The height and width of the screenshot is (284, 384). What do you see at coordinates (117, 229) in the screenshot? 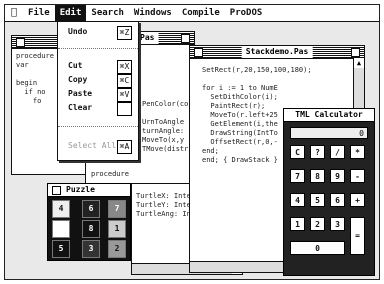
I see `puzzle-tile: 1` at bounding box center [117, 229].